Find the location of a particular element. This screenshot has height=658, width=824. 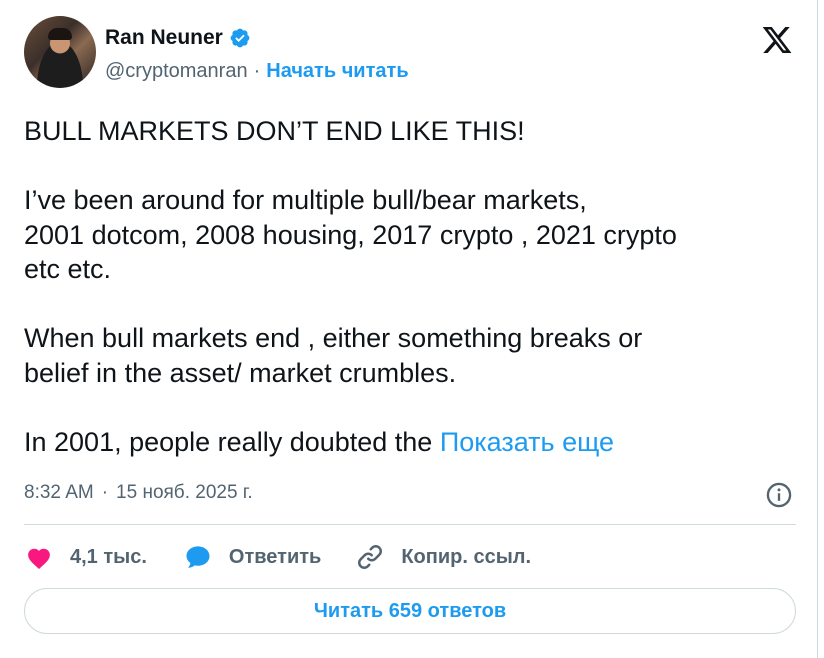

tweet-time: 8:32 AM is located at coordinates (59, 493).